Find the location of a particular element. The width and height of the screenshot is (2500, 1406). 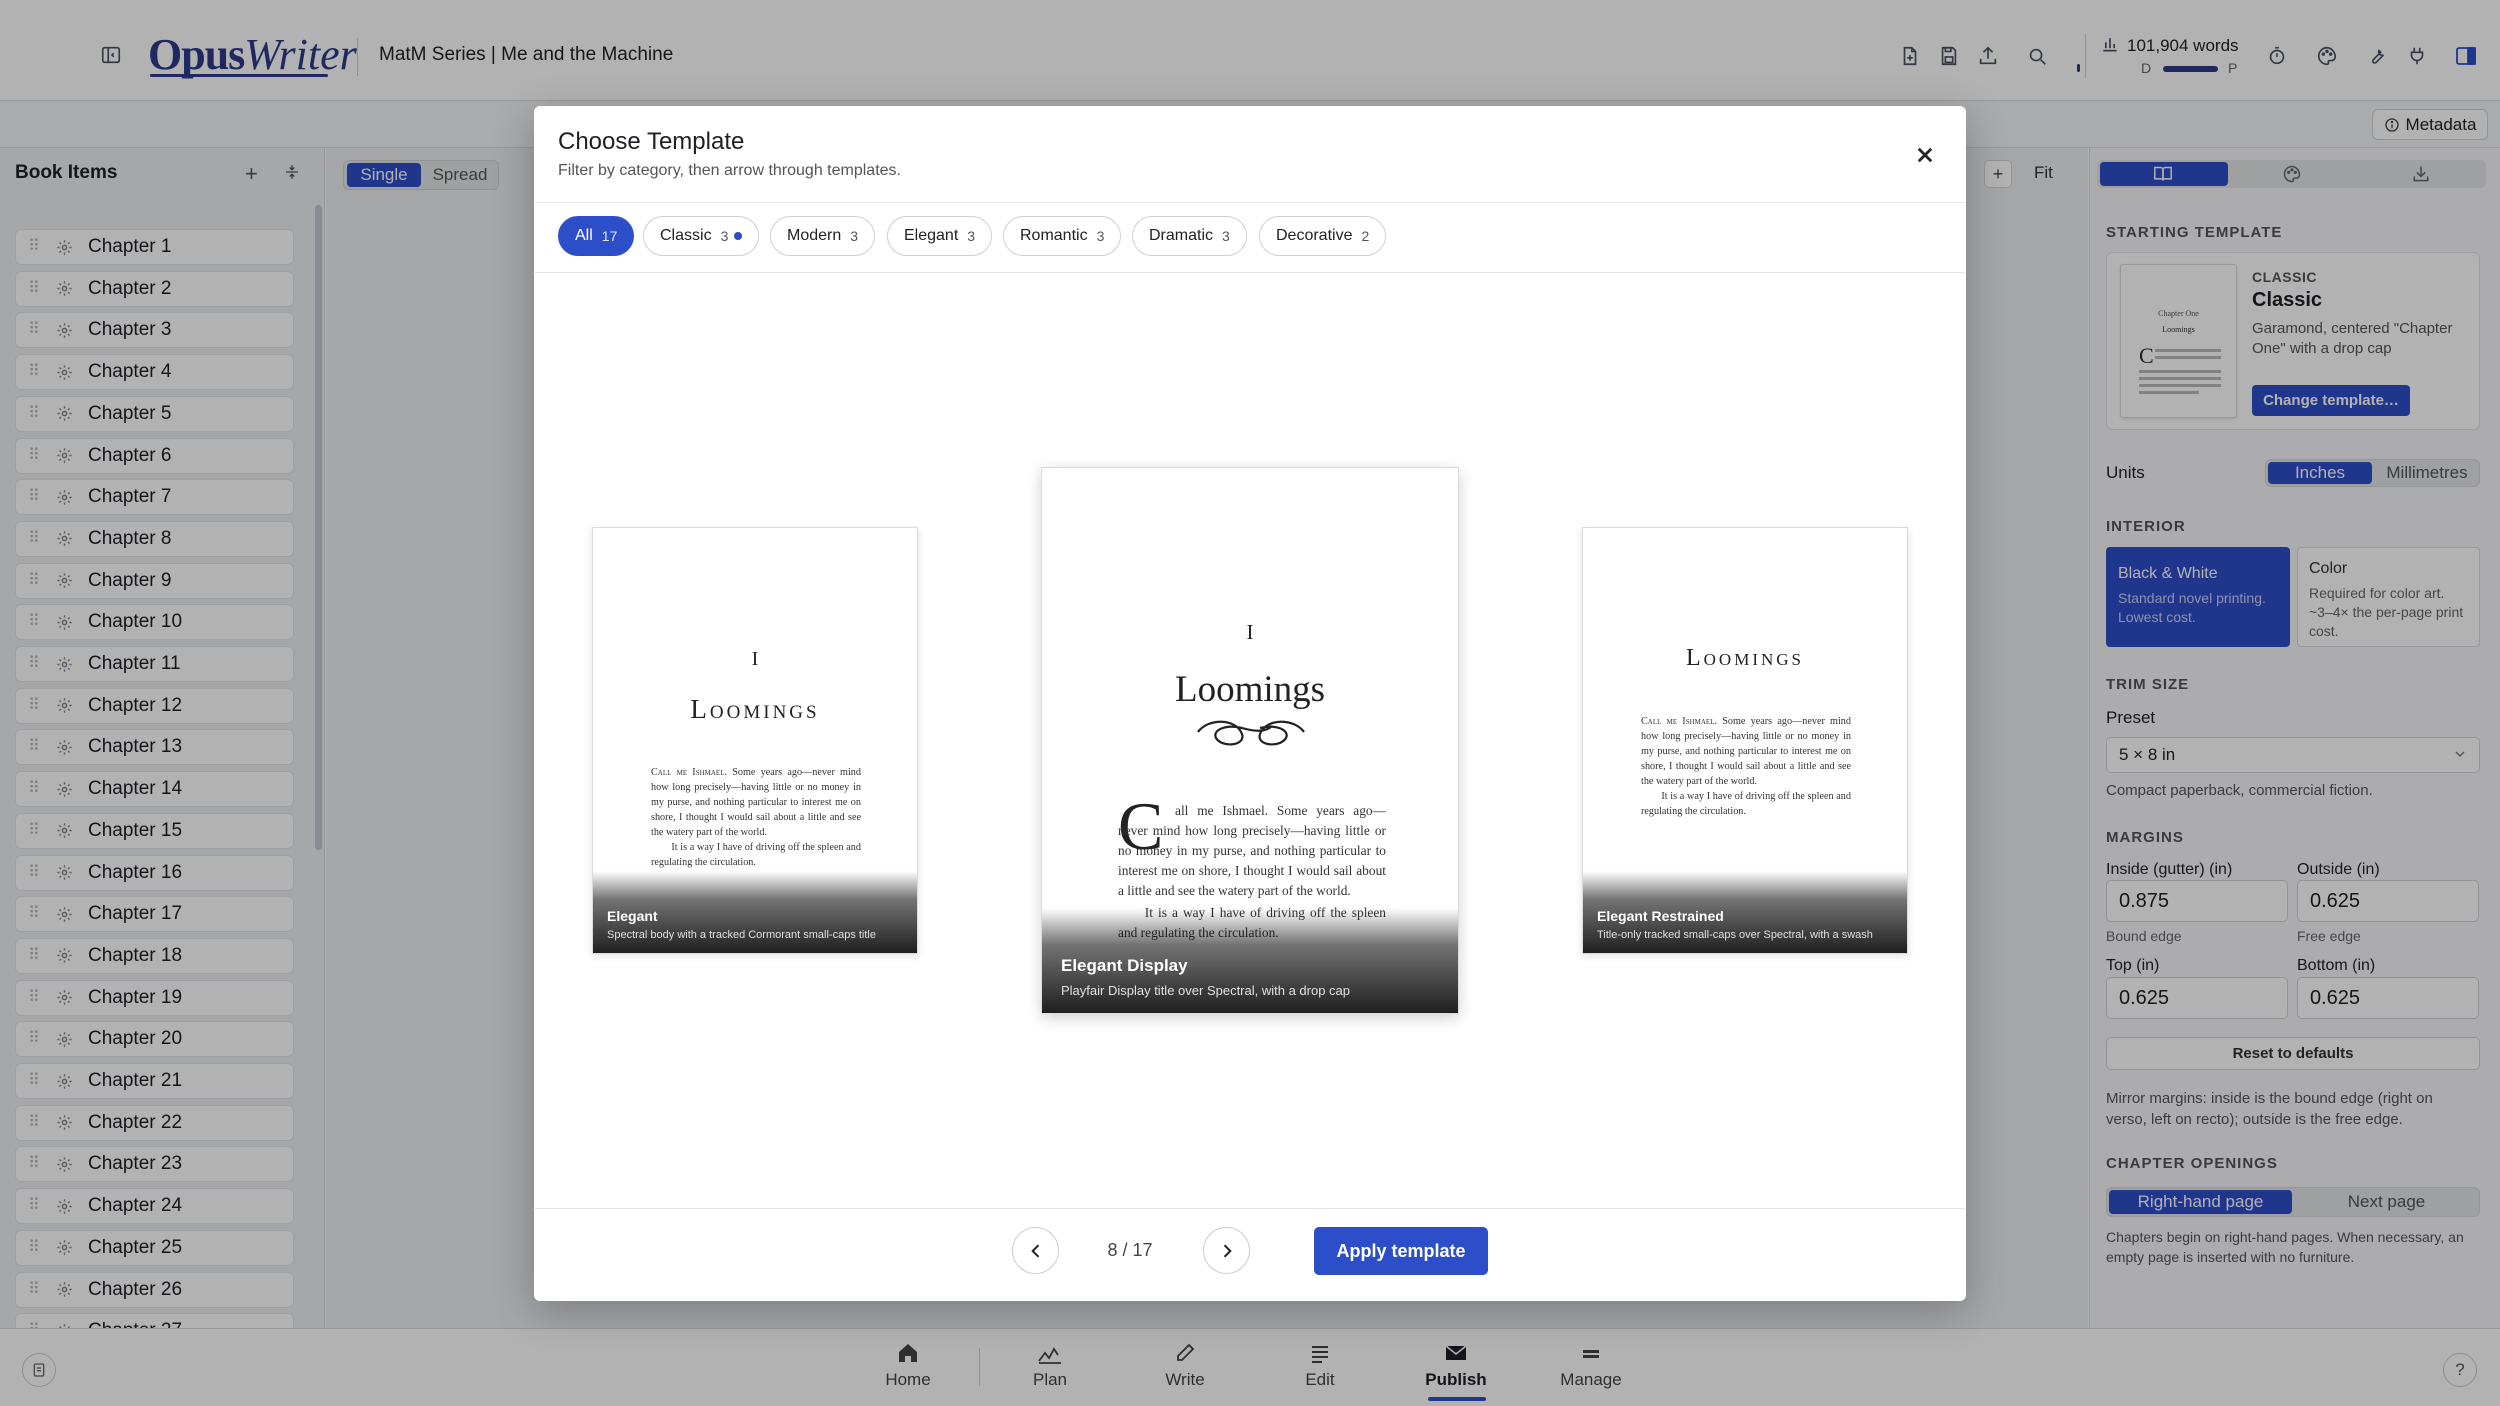

chip-label: All is located at coordinates (584, 235).